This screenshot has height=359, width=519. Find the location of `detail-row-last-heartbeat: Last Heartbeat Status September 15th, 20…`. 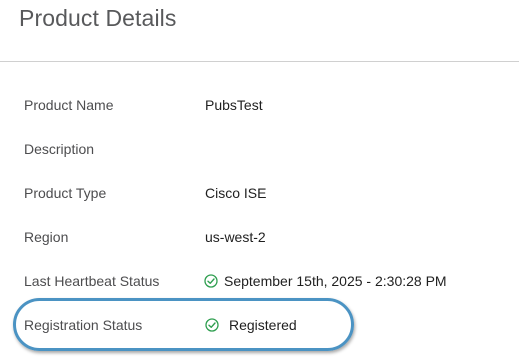

detail-row-last-heartbeat: Last Heartbeat Status September 15th, 20… is located at coordinates (259, 281).